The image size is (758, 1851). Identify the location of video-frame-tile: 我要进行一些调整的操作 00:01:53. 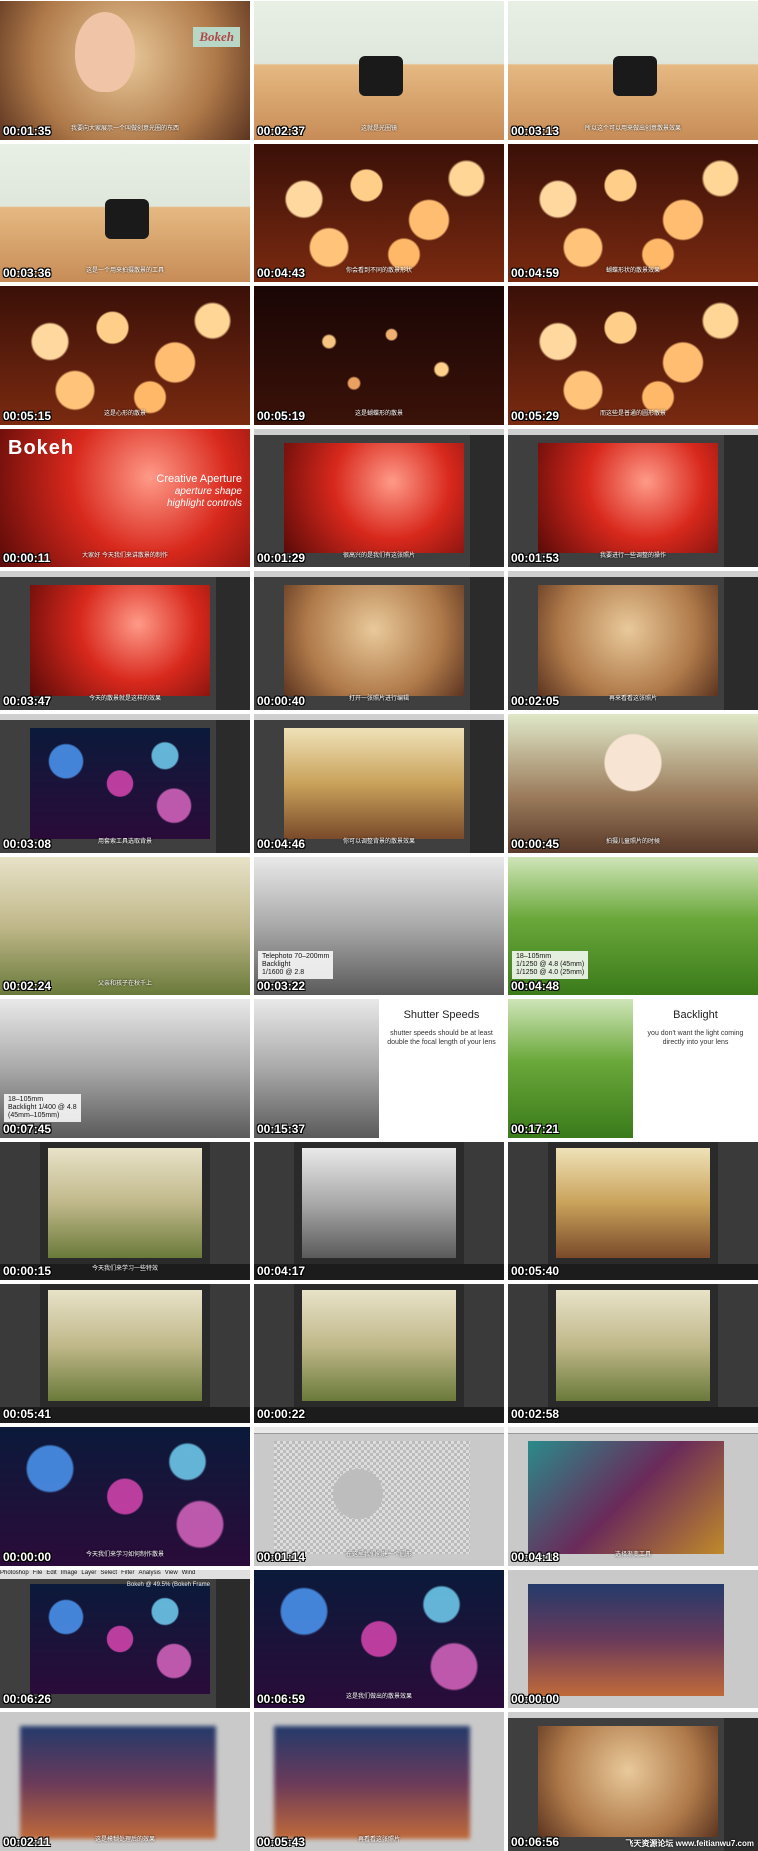
(633, 498).